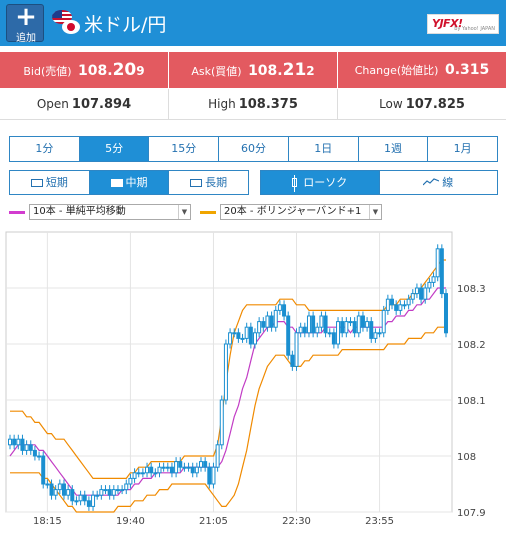 The image size is (506, 536). I want to click on chart-type-tabs: ローソク 線, so click(379, 182).